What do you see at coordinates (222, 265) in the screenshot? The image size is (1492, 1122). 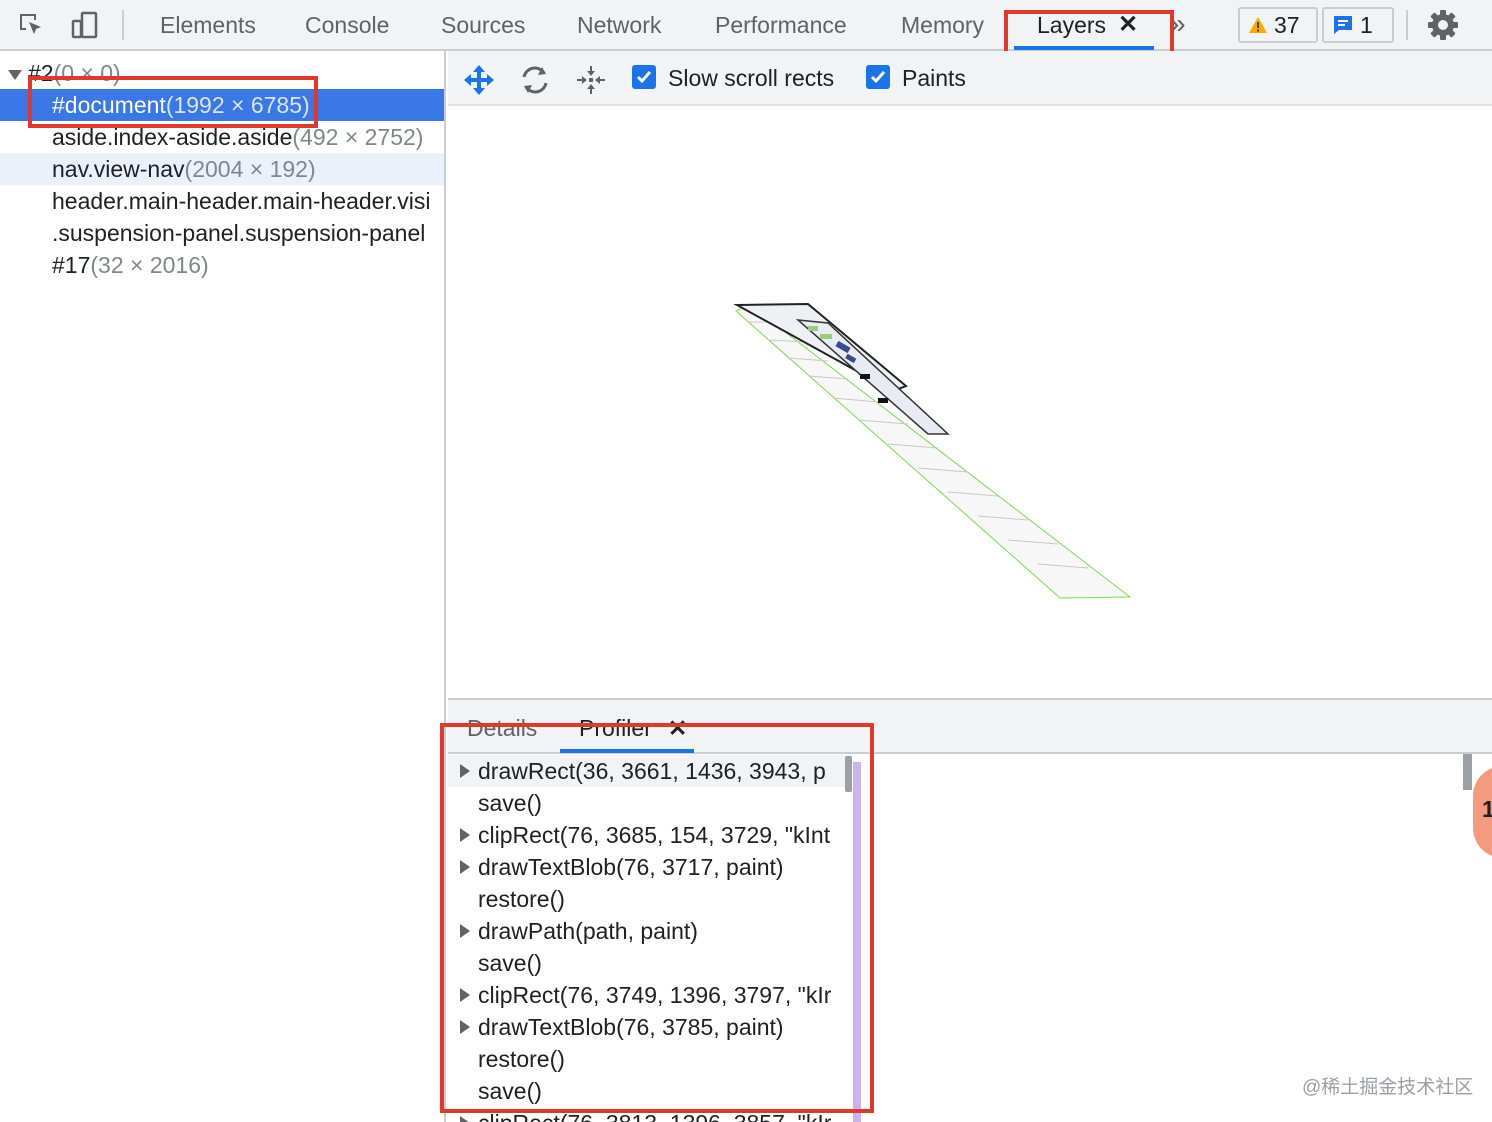 I see `layer-tree-item-17: #17(32 × 2016)` at bounding box center [222, 265].